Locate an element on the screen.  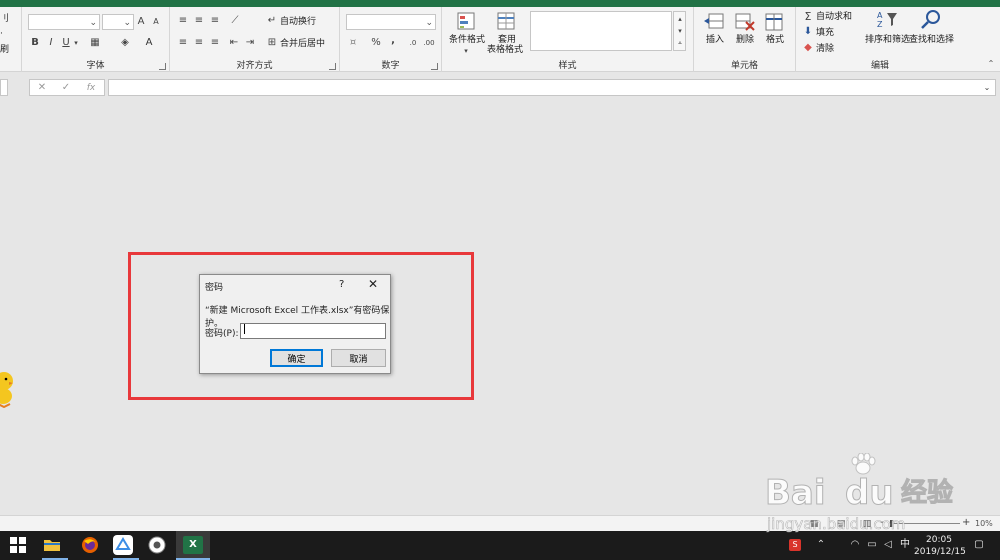
align-middle-icon: ≡ is located at coordinates (199, 21).